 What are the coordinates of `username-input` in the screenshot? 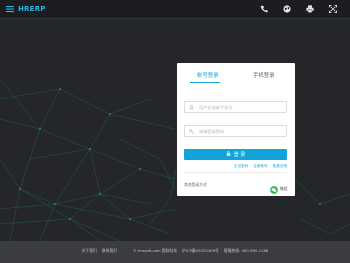 It's located at (239, 107).